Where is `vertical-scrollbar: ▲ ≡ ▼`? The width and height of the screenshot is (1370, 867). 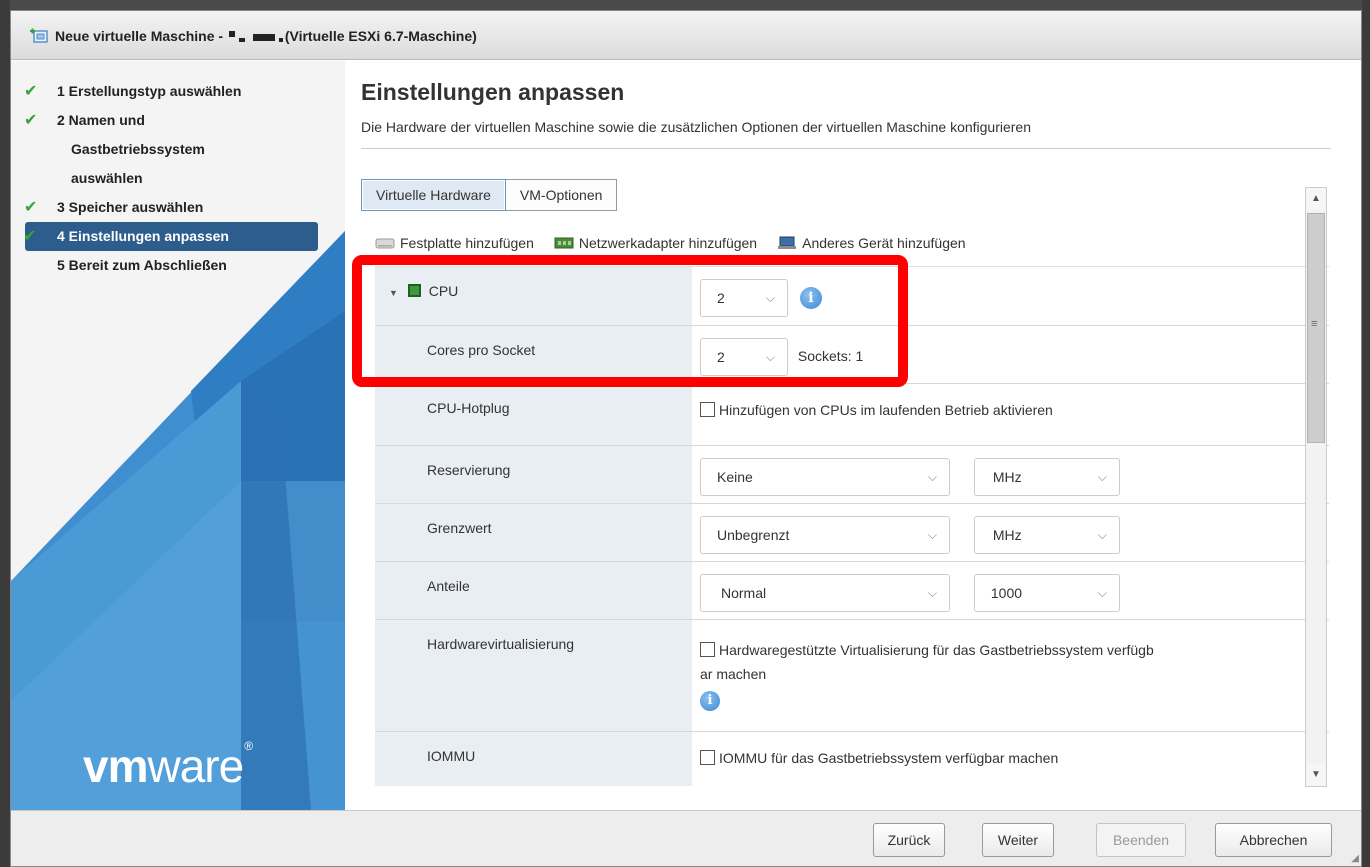
vertical-scrollbar: ▲ ≡ ▼ is located at coordinates (1316, 487).